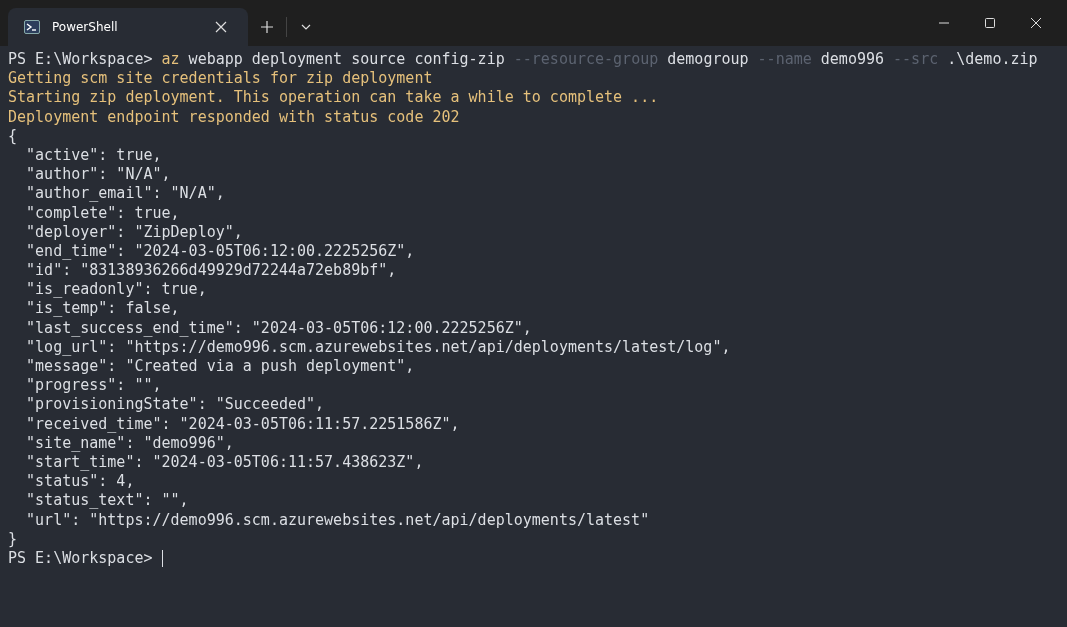  I want to click on output-line: "progress": "",, so click(93, 386).